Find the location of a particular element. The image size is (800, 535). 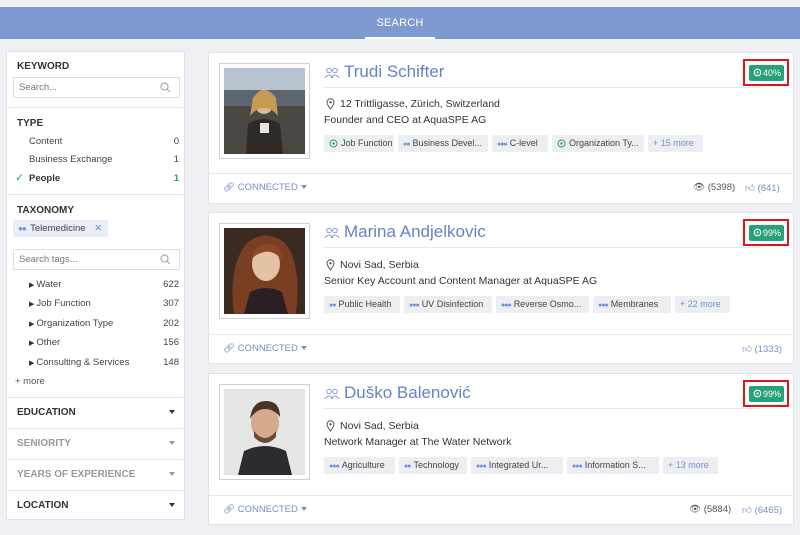

education-section: EDUCATION is located at coordinates (96, 412).